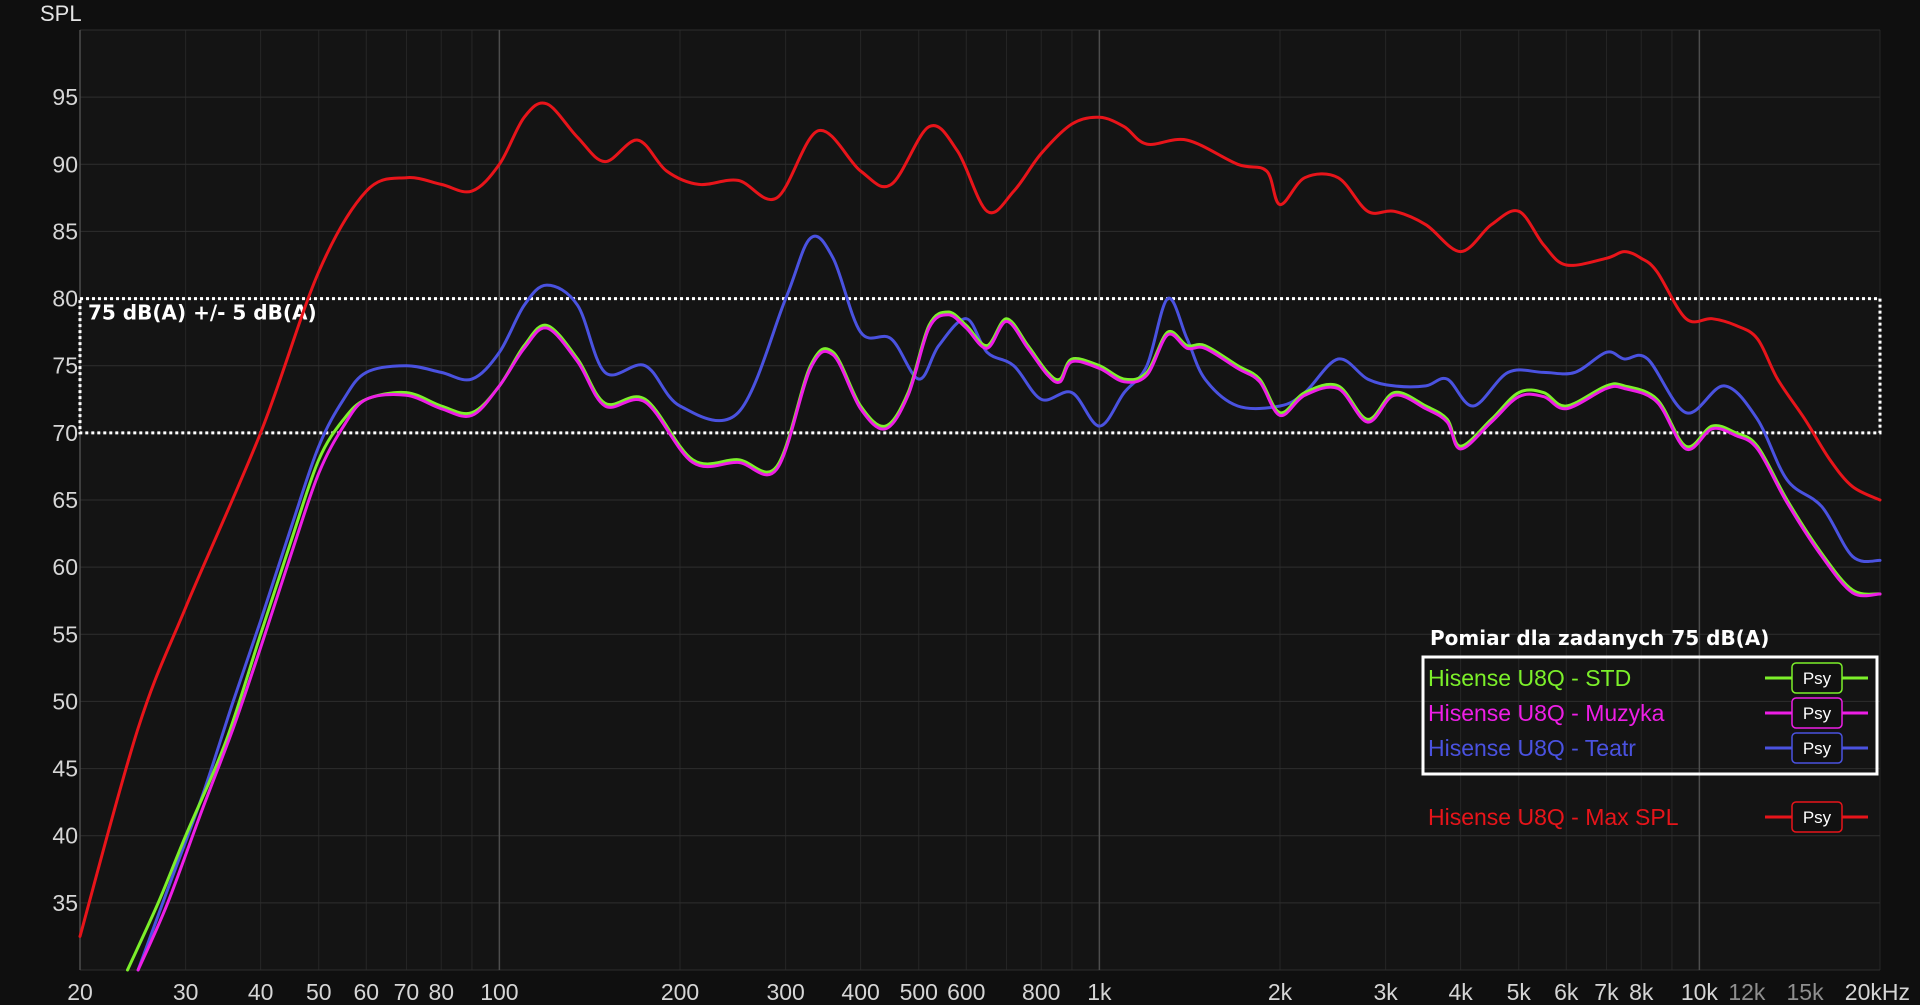 The height and width of the screenshot is (1005, 1920). What do you see at coordinates (1099, 992) in the screenshot?
I see `x-tick-label: 1k` at bounding box center [1099, 992].